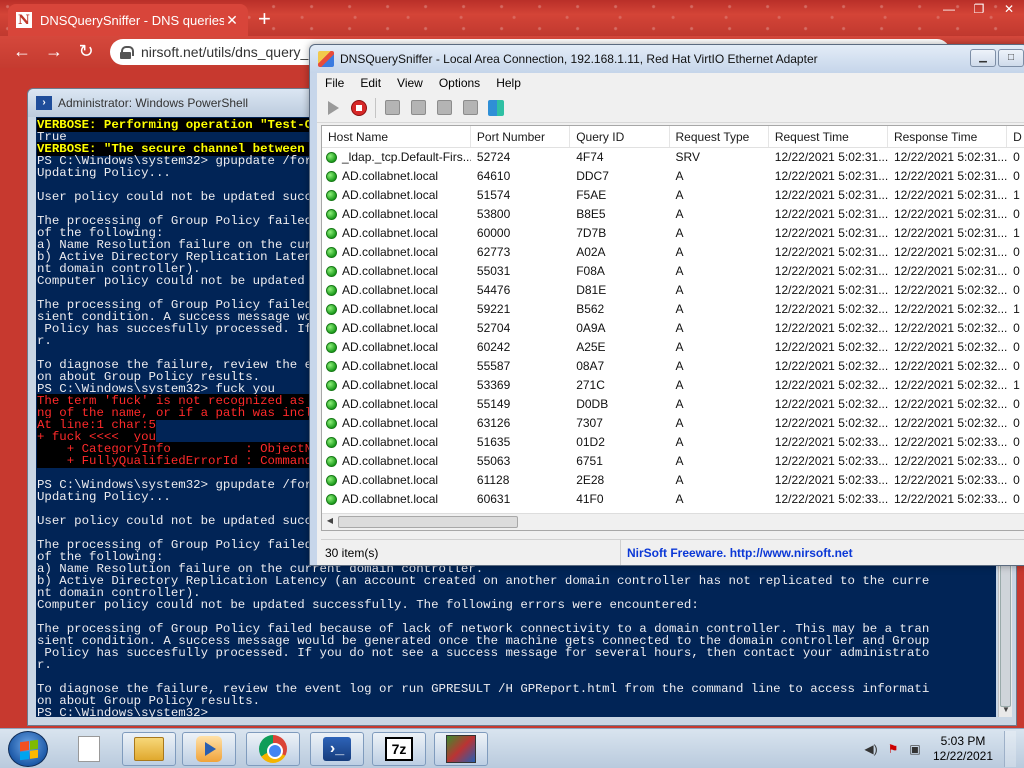  Describe the element at coordinates (979, 9) in the screenshot. I see `browser-maximize-button: ❐` at that location.